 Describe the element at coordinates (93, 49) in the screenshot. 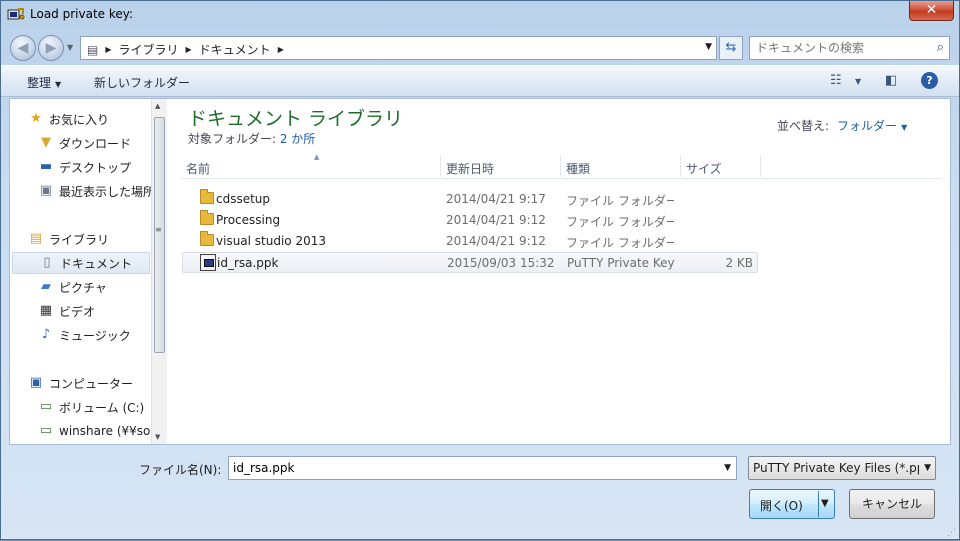

I see `address-page-icon: ▤` at that location.